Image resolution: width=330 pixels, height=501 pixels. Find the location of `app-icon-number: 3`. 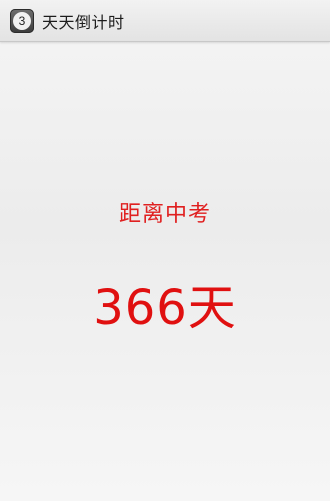

app-icon-number: 3 is located at coordinates (22, 20).